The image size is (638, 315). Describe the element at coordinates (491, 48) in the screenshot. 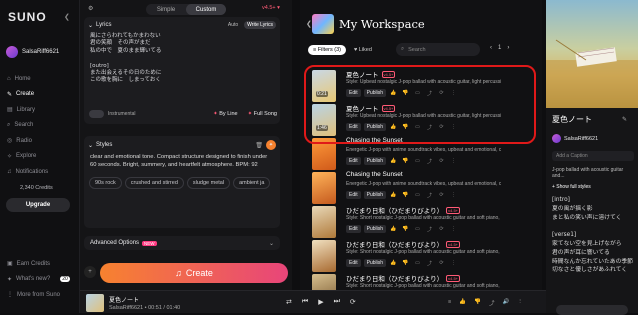

I see `prev-page-icon: ‹` at that location.